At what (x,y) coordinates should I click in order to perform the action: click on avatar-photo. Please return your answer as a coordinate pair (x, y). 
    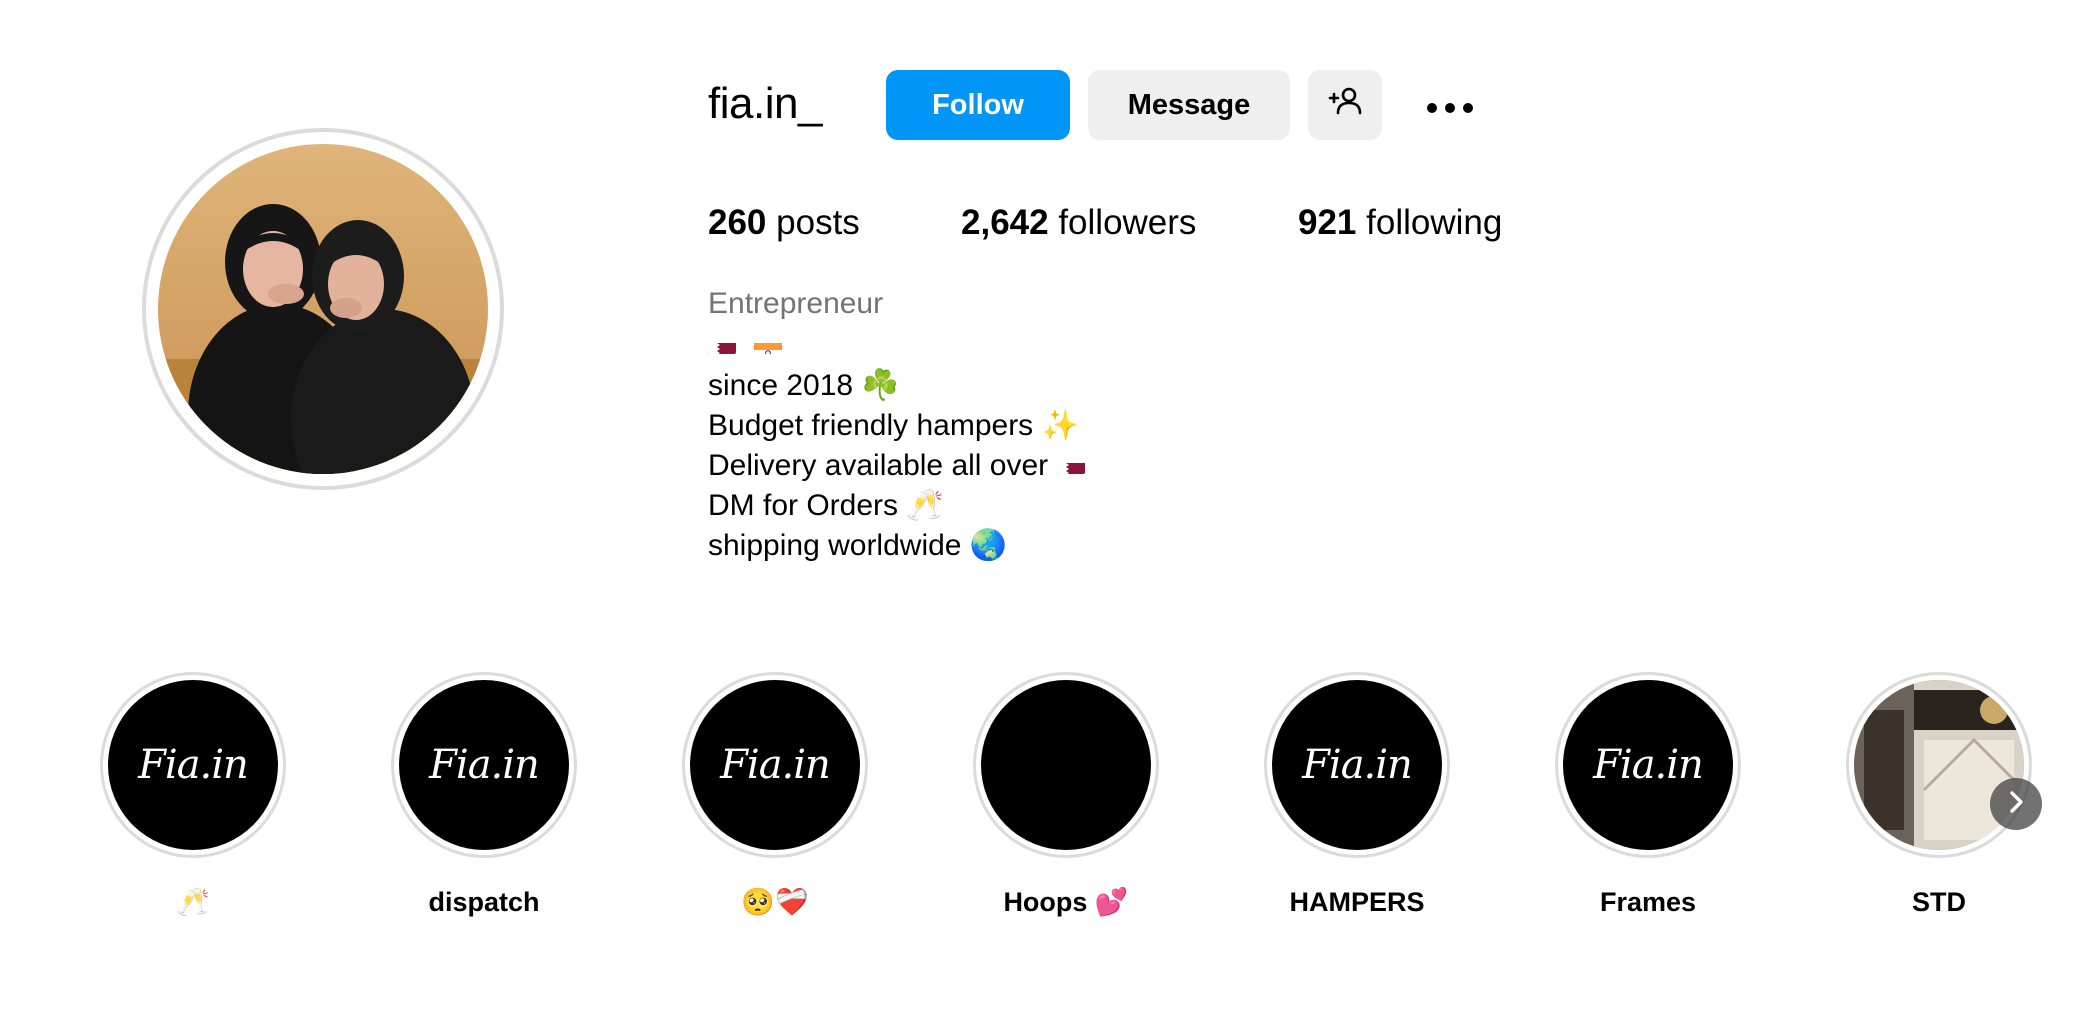
    Looking at the image, I should click on (323, 309).